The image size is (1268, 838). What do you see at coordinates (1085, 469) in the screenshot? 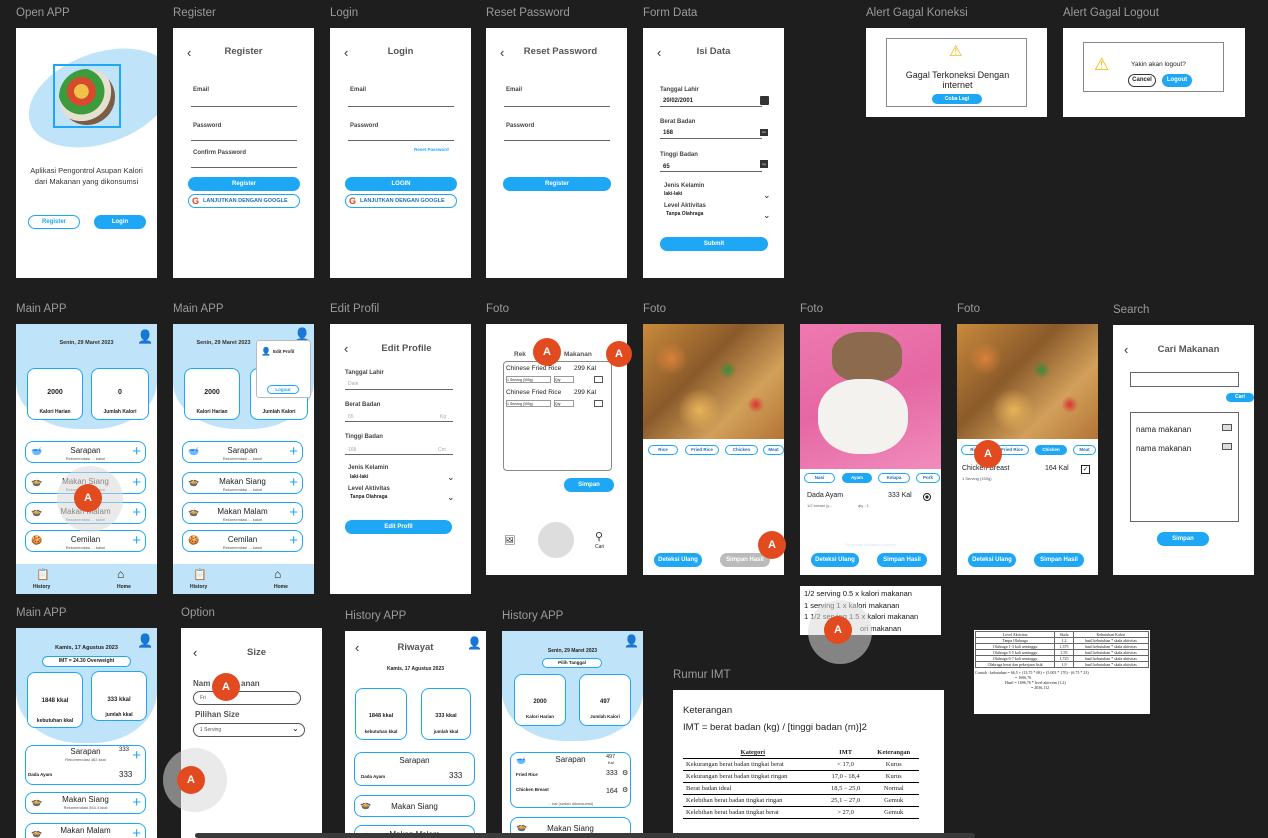
I see `checkbox-checked: ✓` at bounding box center [1085, 469].